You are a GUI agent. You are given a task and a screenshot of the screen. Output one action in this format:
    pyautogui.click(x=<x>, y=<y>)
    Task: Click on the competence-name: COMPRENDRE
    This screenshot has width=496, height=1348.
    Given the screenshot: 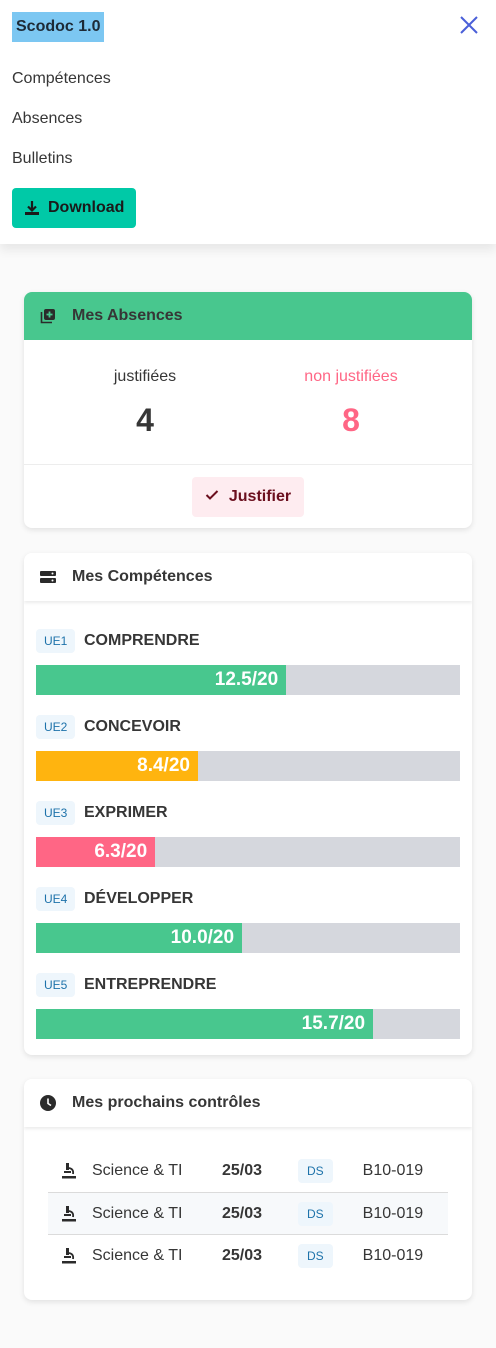 What is the action you would take?
    pyautogui.click(x=142, y=640)
    